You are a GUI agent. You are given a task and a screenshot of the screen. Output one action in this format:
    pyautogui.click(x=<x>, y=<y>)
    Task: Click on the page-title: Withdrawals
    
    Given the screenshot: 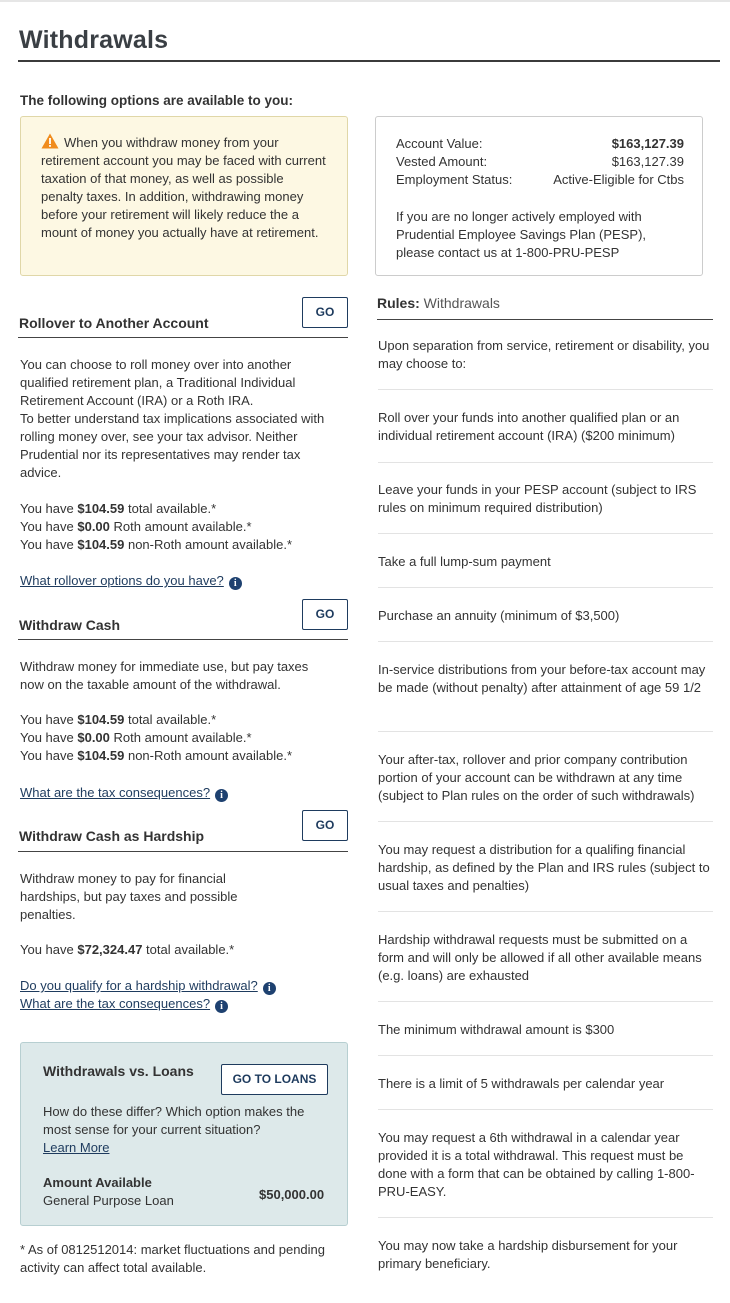 What is the action you would take?
    pyautogui.click(x=94, y=40)
    